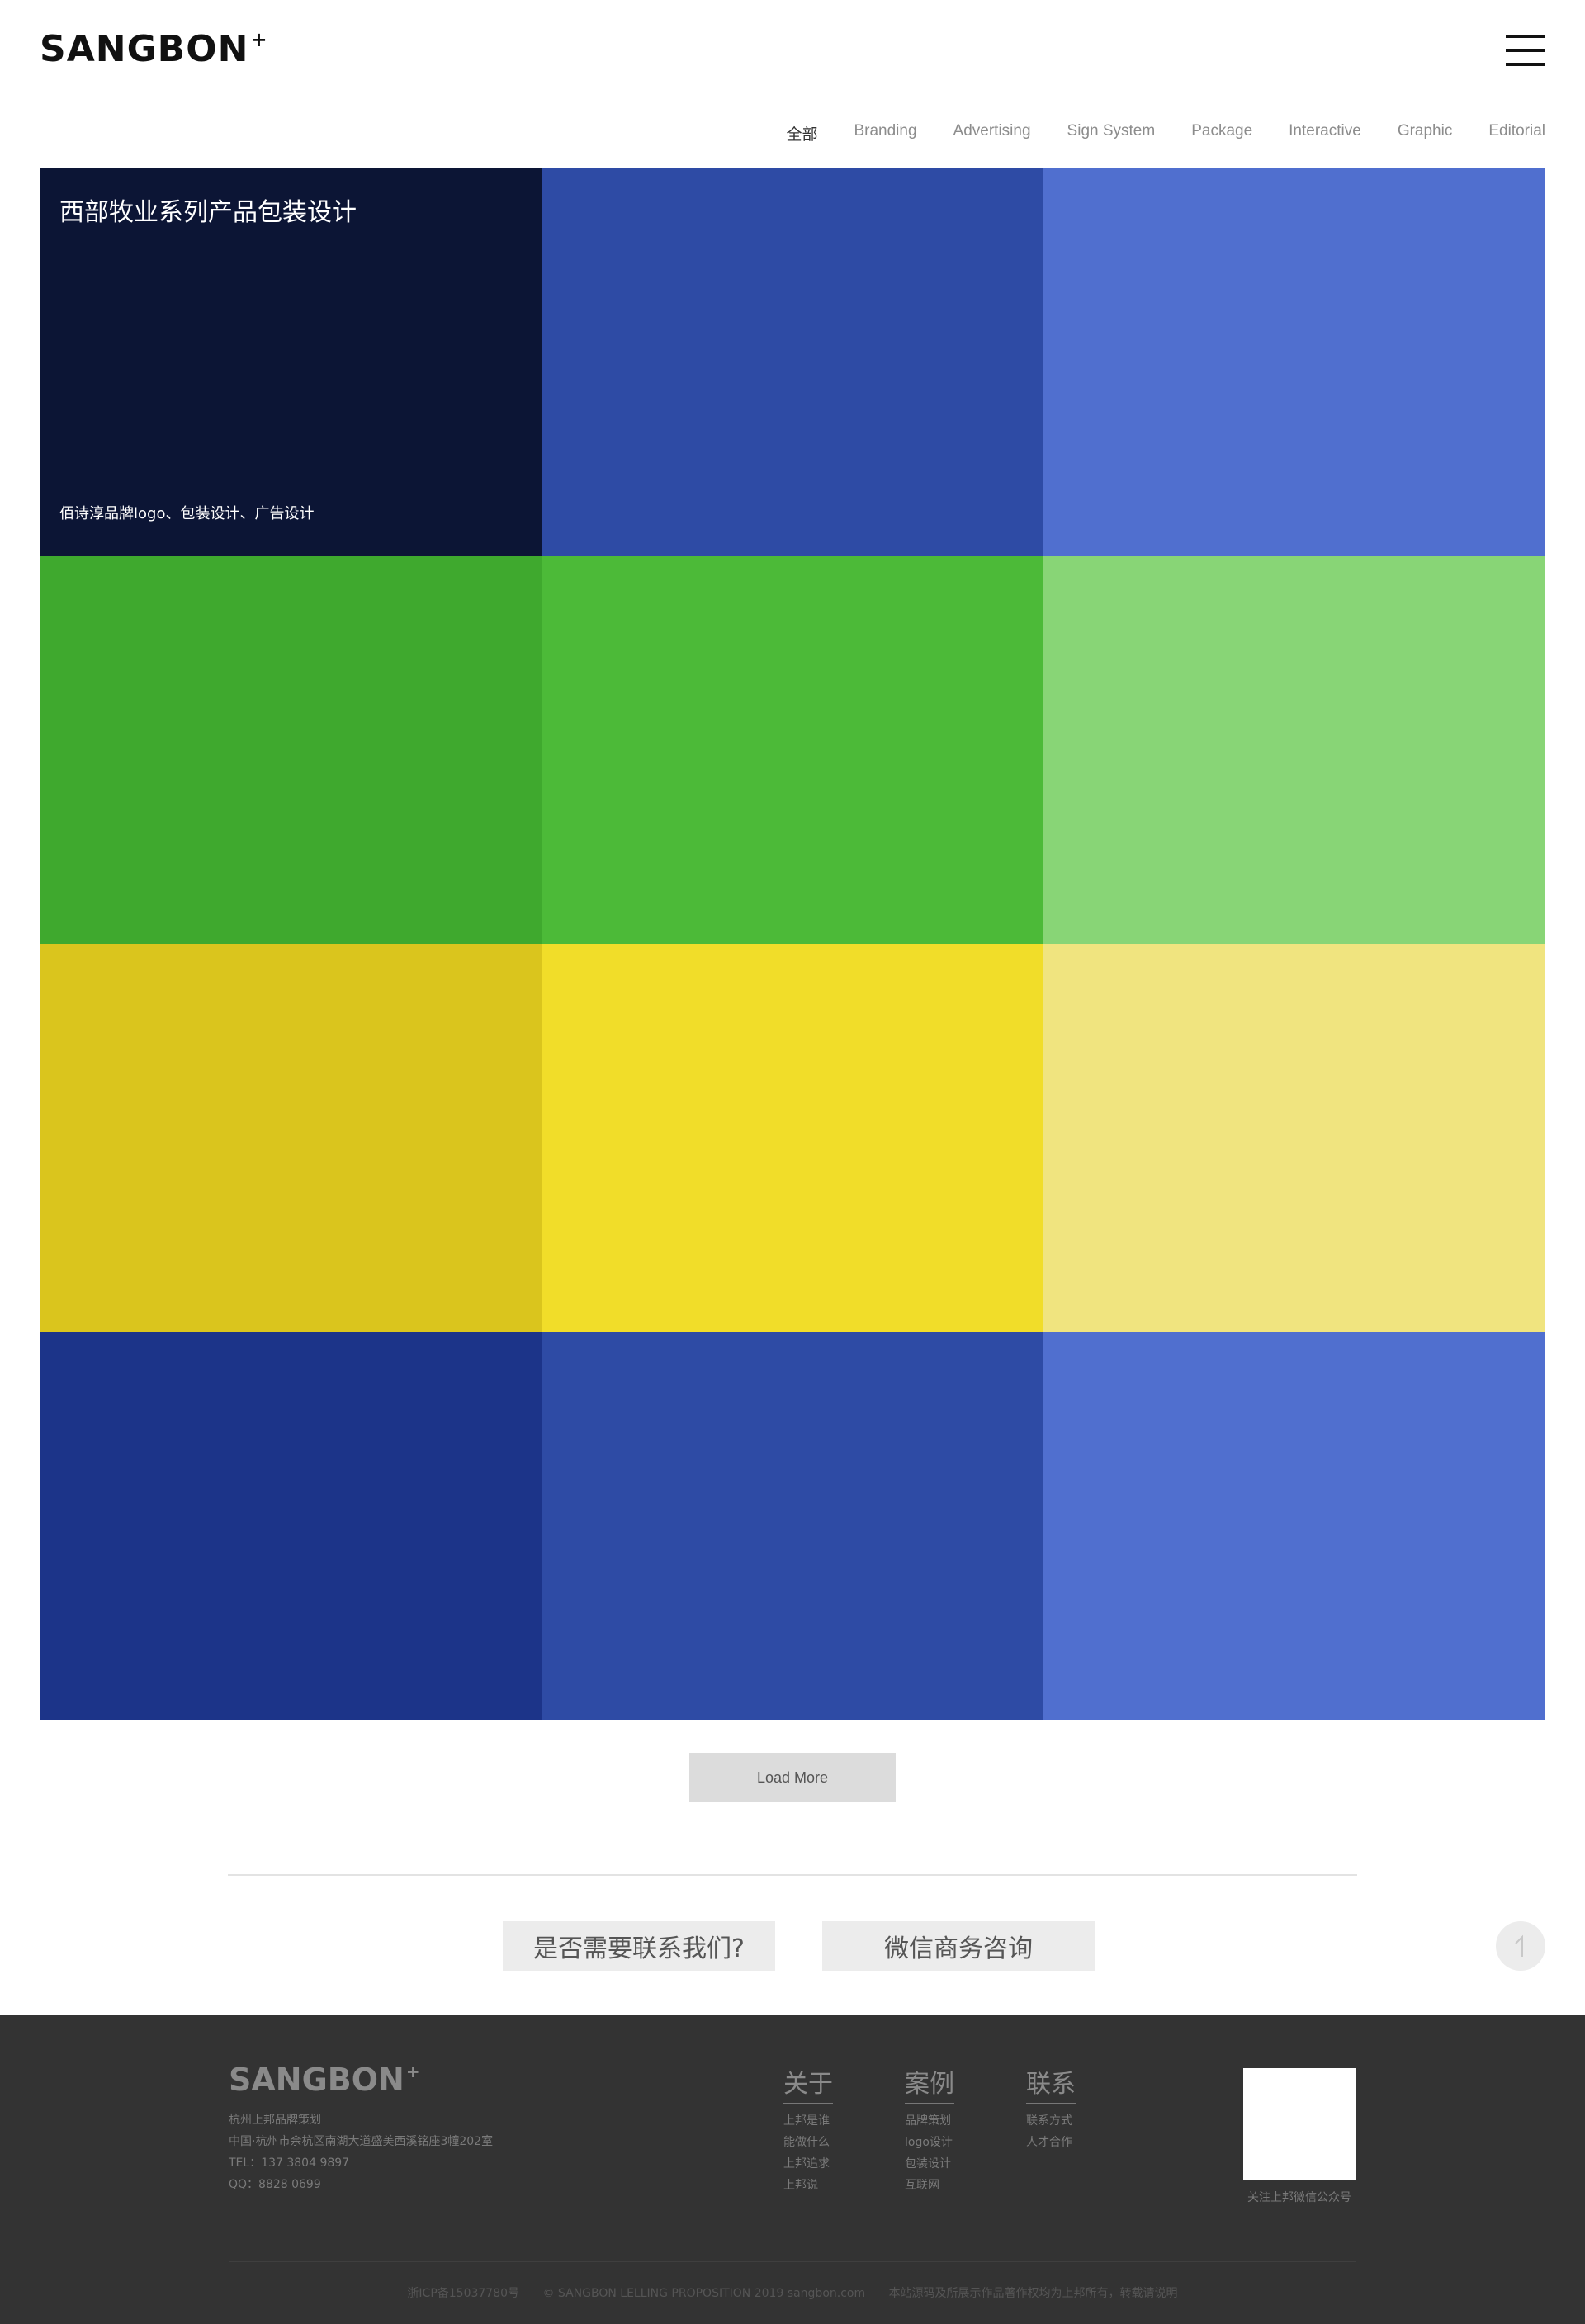 The width and height of the screenshot is (1585, 2324). I want to click on section-divider, so click(792, 1875).